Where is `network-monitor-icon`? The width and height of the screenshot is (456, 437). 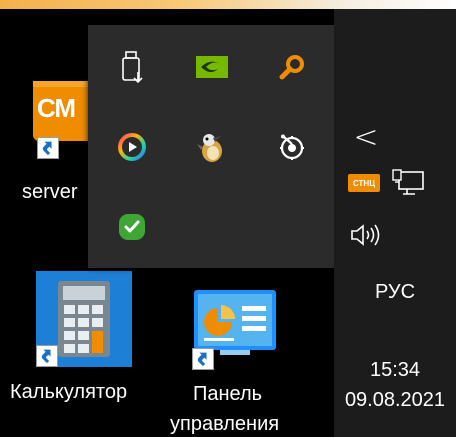
network-monitor-icon is located at coordinates (408, 182).